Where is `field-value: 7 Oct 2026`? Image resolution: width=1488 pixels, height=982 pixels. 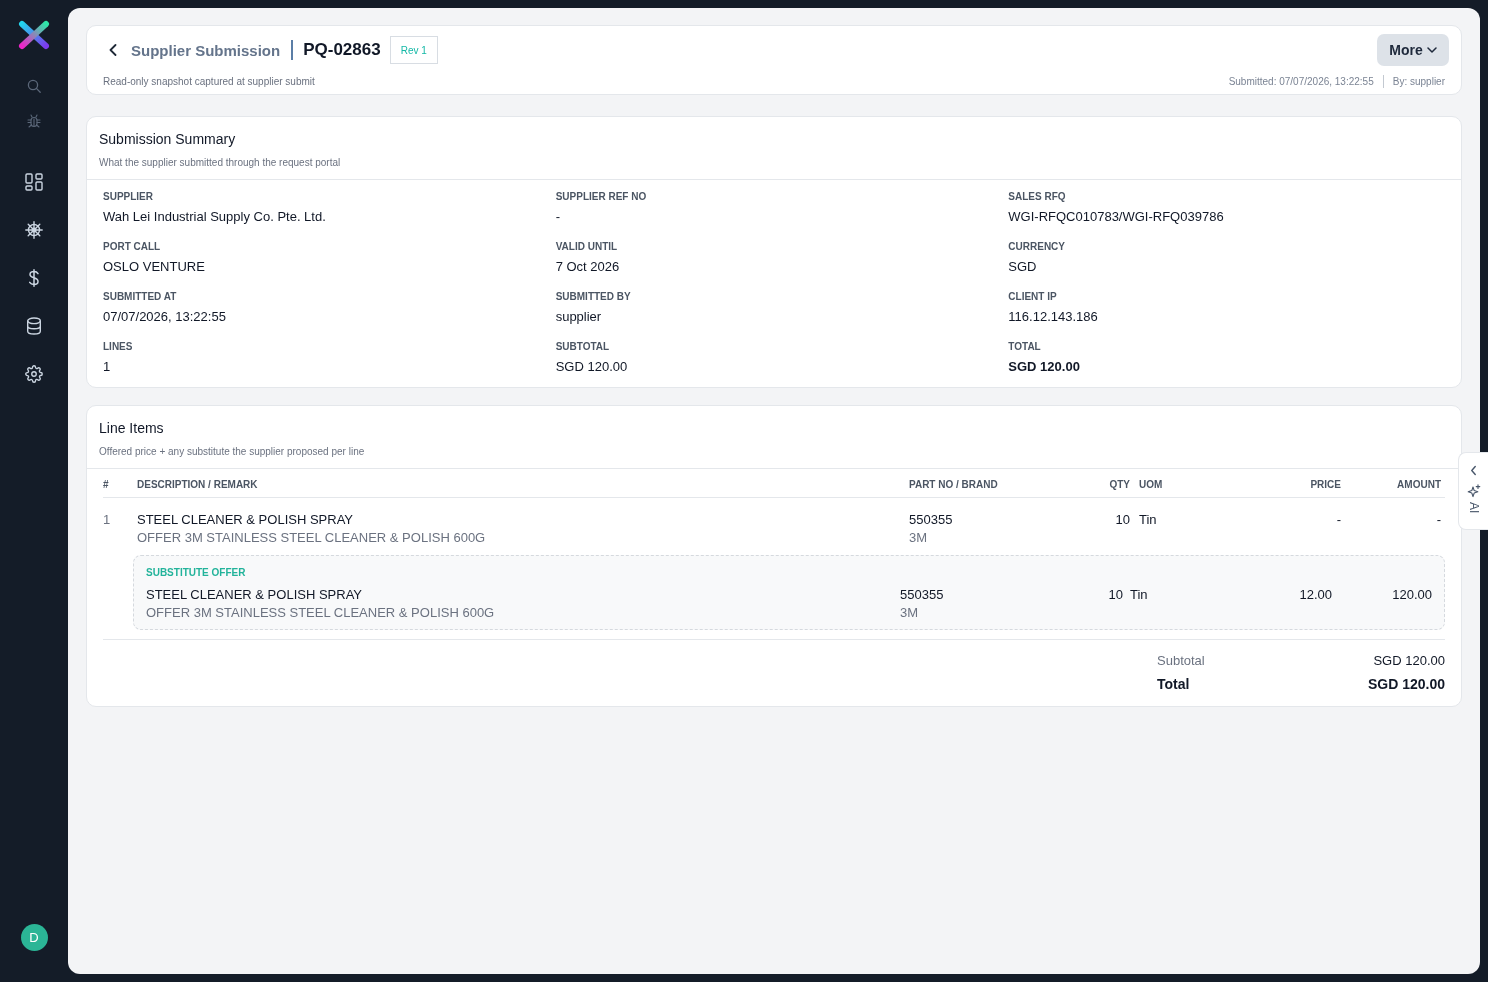
field-value: 7 Oct 2026 is located at coordinates (588, 267).